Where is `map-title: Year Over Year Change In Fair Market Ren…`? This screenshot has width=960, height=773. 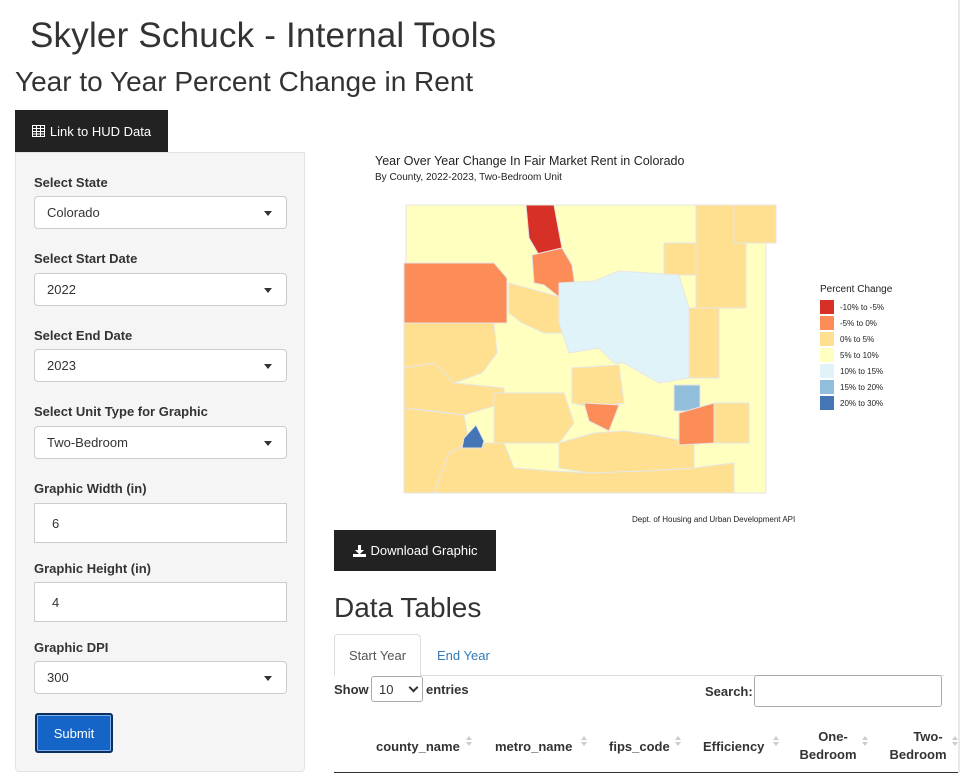
map-title: Year Over Year Change In Fair Market Ren… is located at coordinates (530, 161).